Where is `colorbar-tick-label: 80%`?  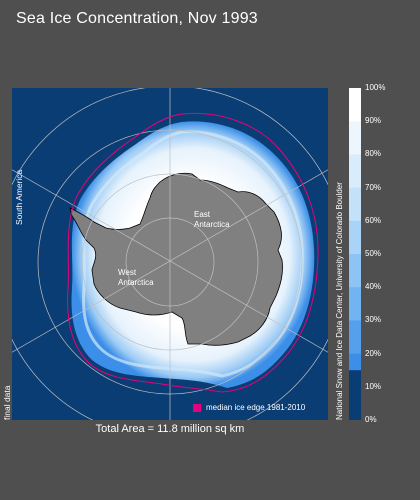 colorbar-tick-label: 80% is located at coordinates (373, 154).